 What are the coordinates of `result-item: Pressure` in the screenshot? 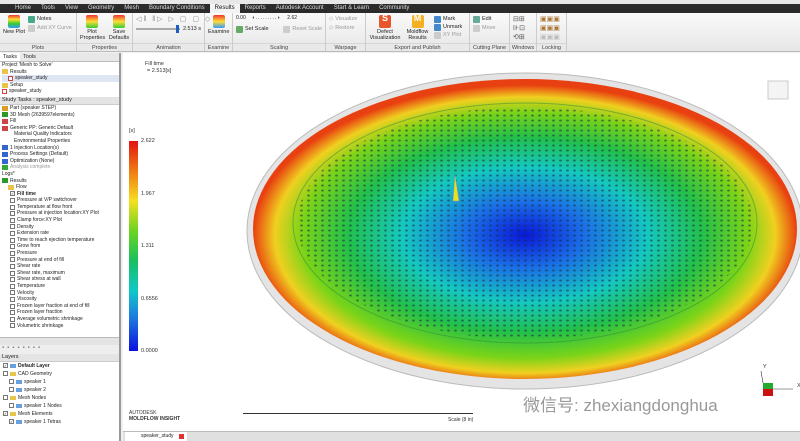 It's located at (64, 253).